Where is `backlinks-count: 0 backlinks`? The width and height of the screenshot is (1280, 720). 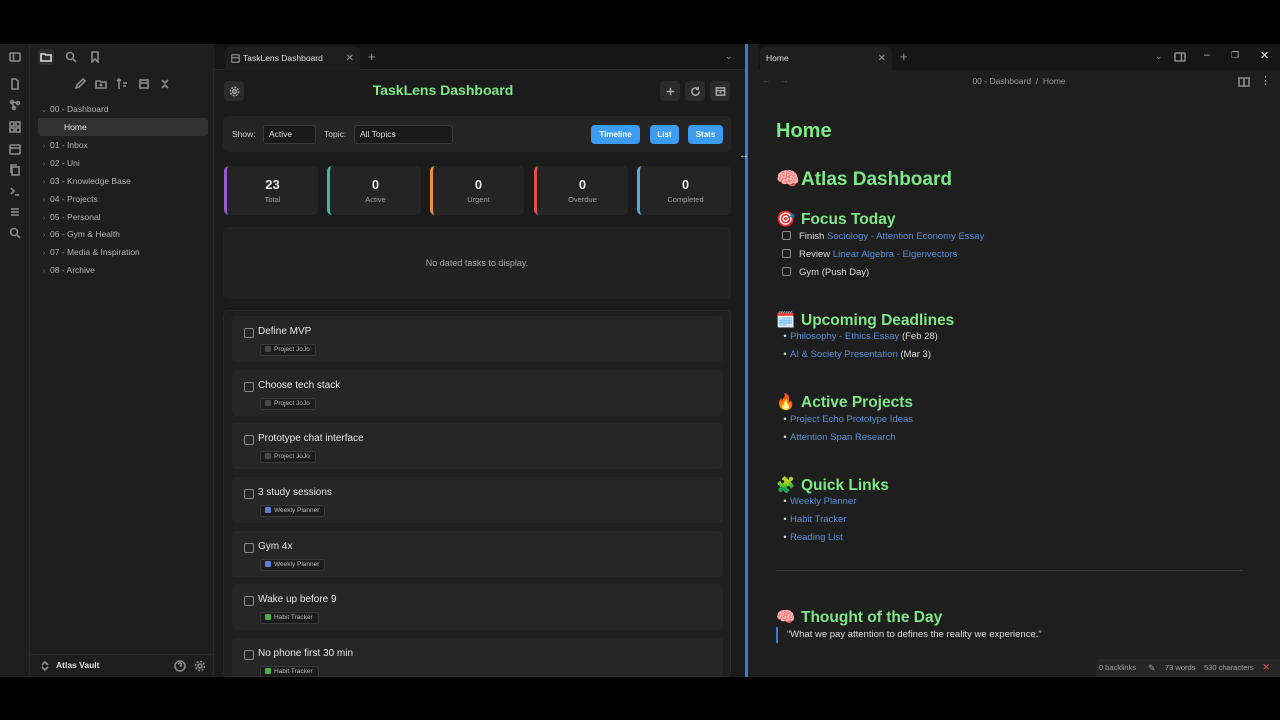
backlinks-count: 0 backlinks is located at coordinates (1117, 668).